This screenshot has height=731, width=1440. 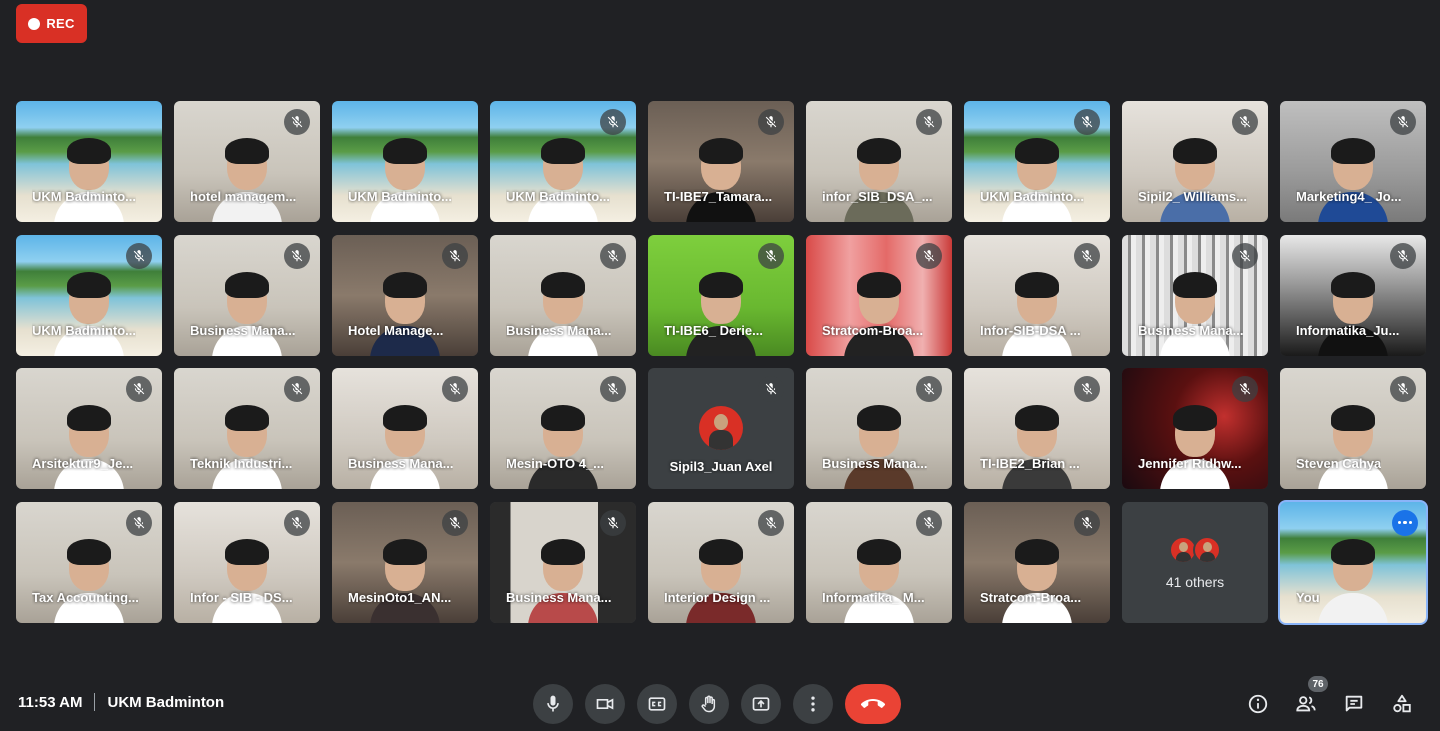 I want to click on camera-icon, so click(x=605, y=704).